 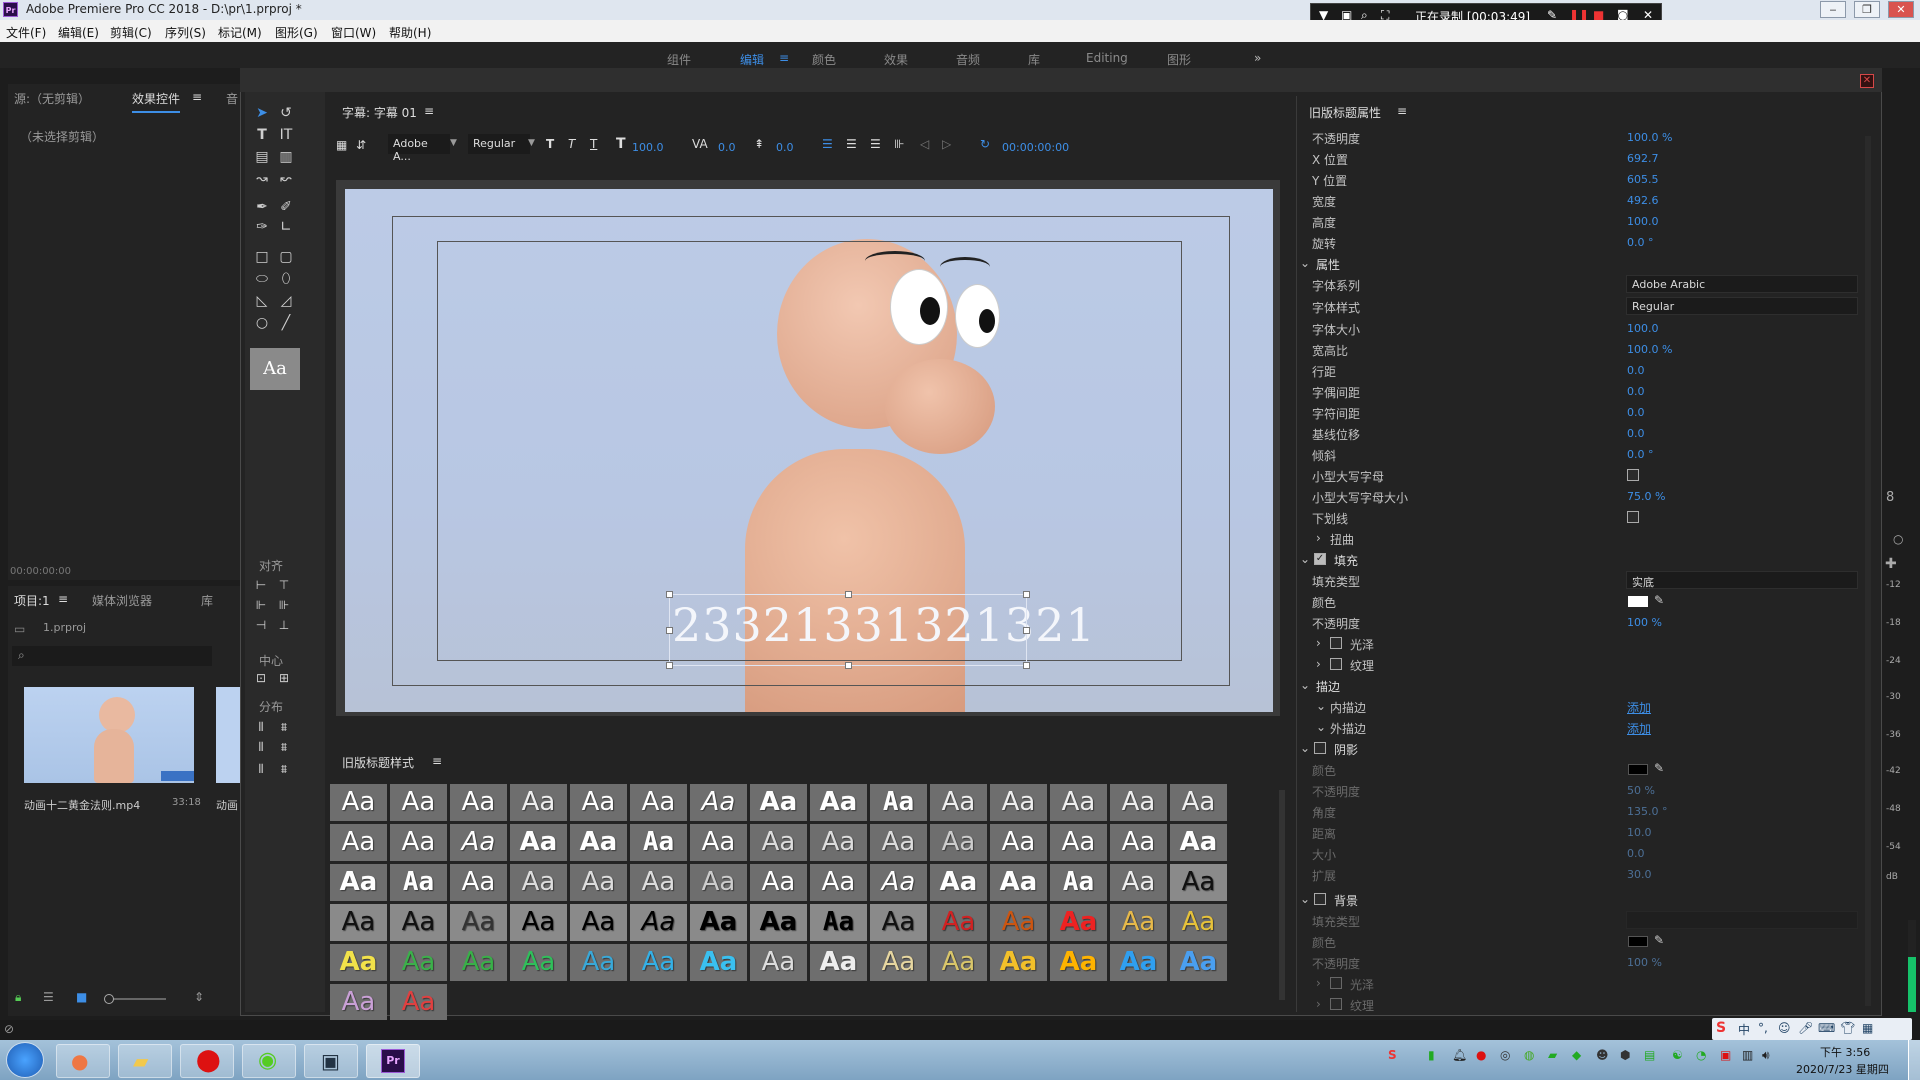 I want to click on chevron-down-icon: ▼, so click(x=531, y=143).